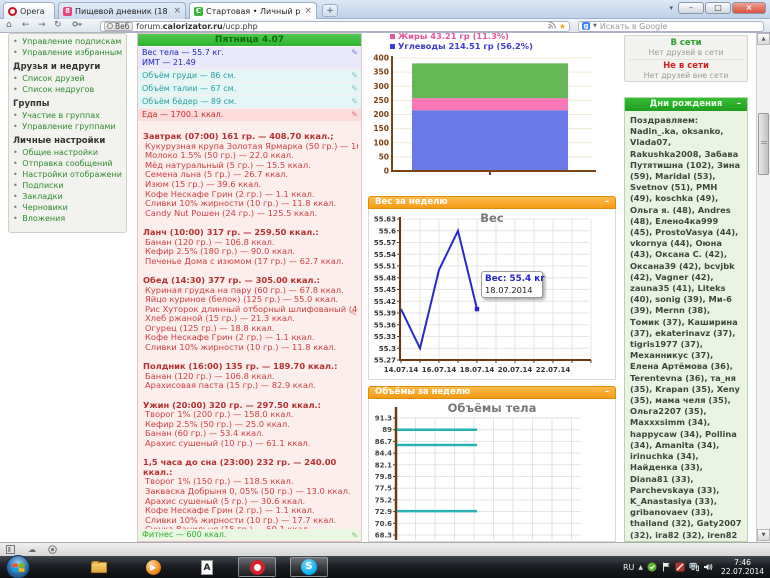  I want to click on tray-expand-icon: ▲, so click(640, 567).